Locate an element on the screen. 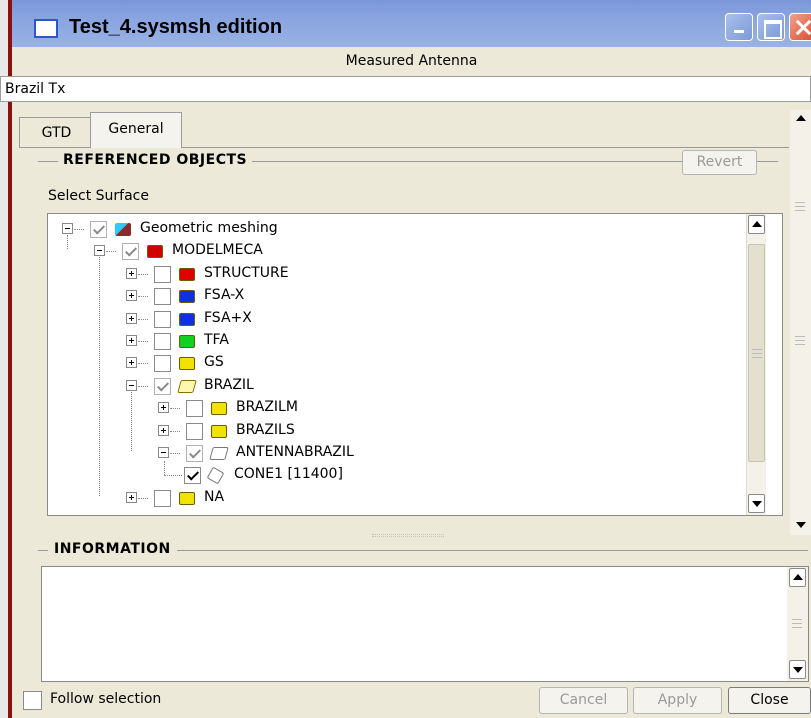 This screenshot has height=718, width=811. tree-row: BRAZILS is located at coordinates (398, 432).